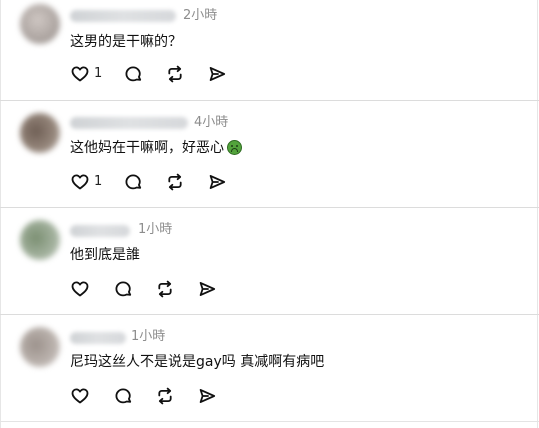 The height and width of the screenshot is (428, 539). I want to click on comment-text-content: 尼玛这丝人不是说是gay吗 真减啊有病吧, so click(197, 362).